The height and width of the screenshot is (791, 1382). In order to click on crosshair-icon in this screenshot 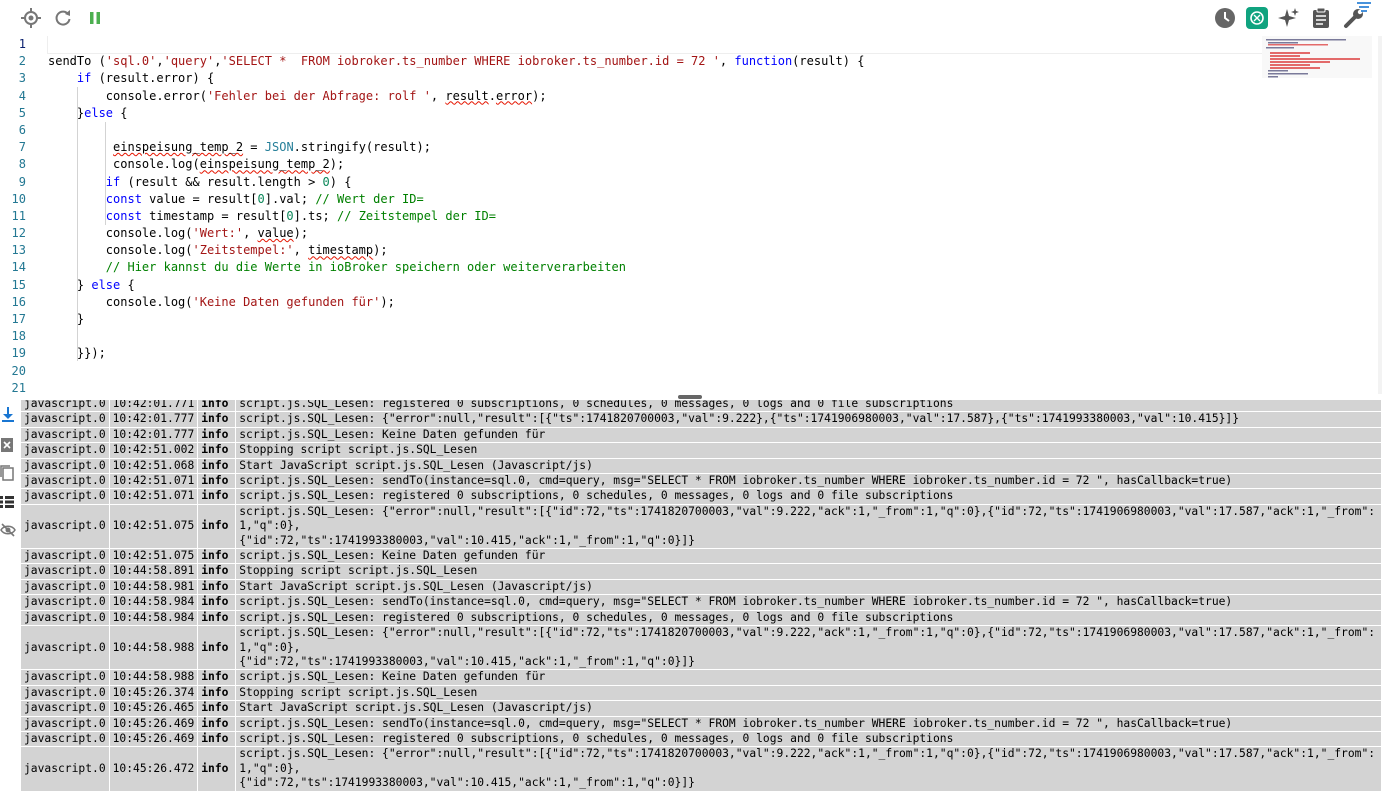, I will do `click(31, 18)`.